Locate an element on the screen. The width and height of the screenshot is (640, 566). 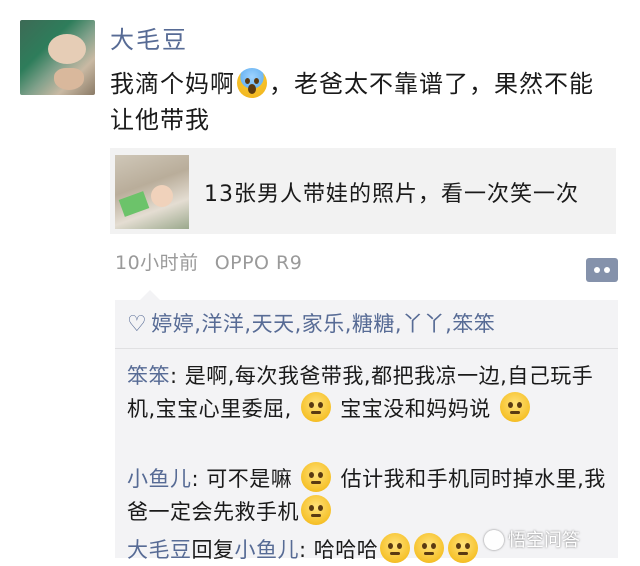
comment-text: : 哈哈哈 is located at coordinates (339, 550).